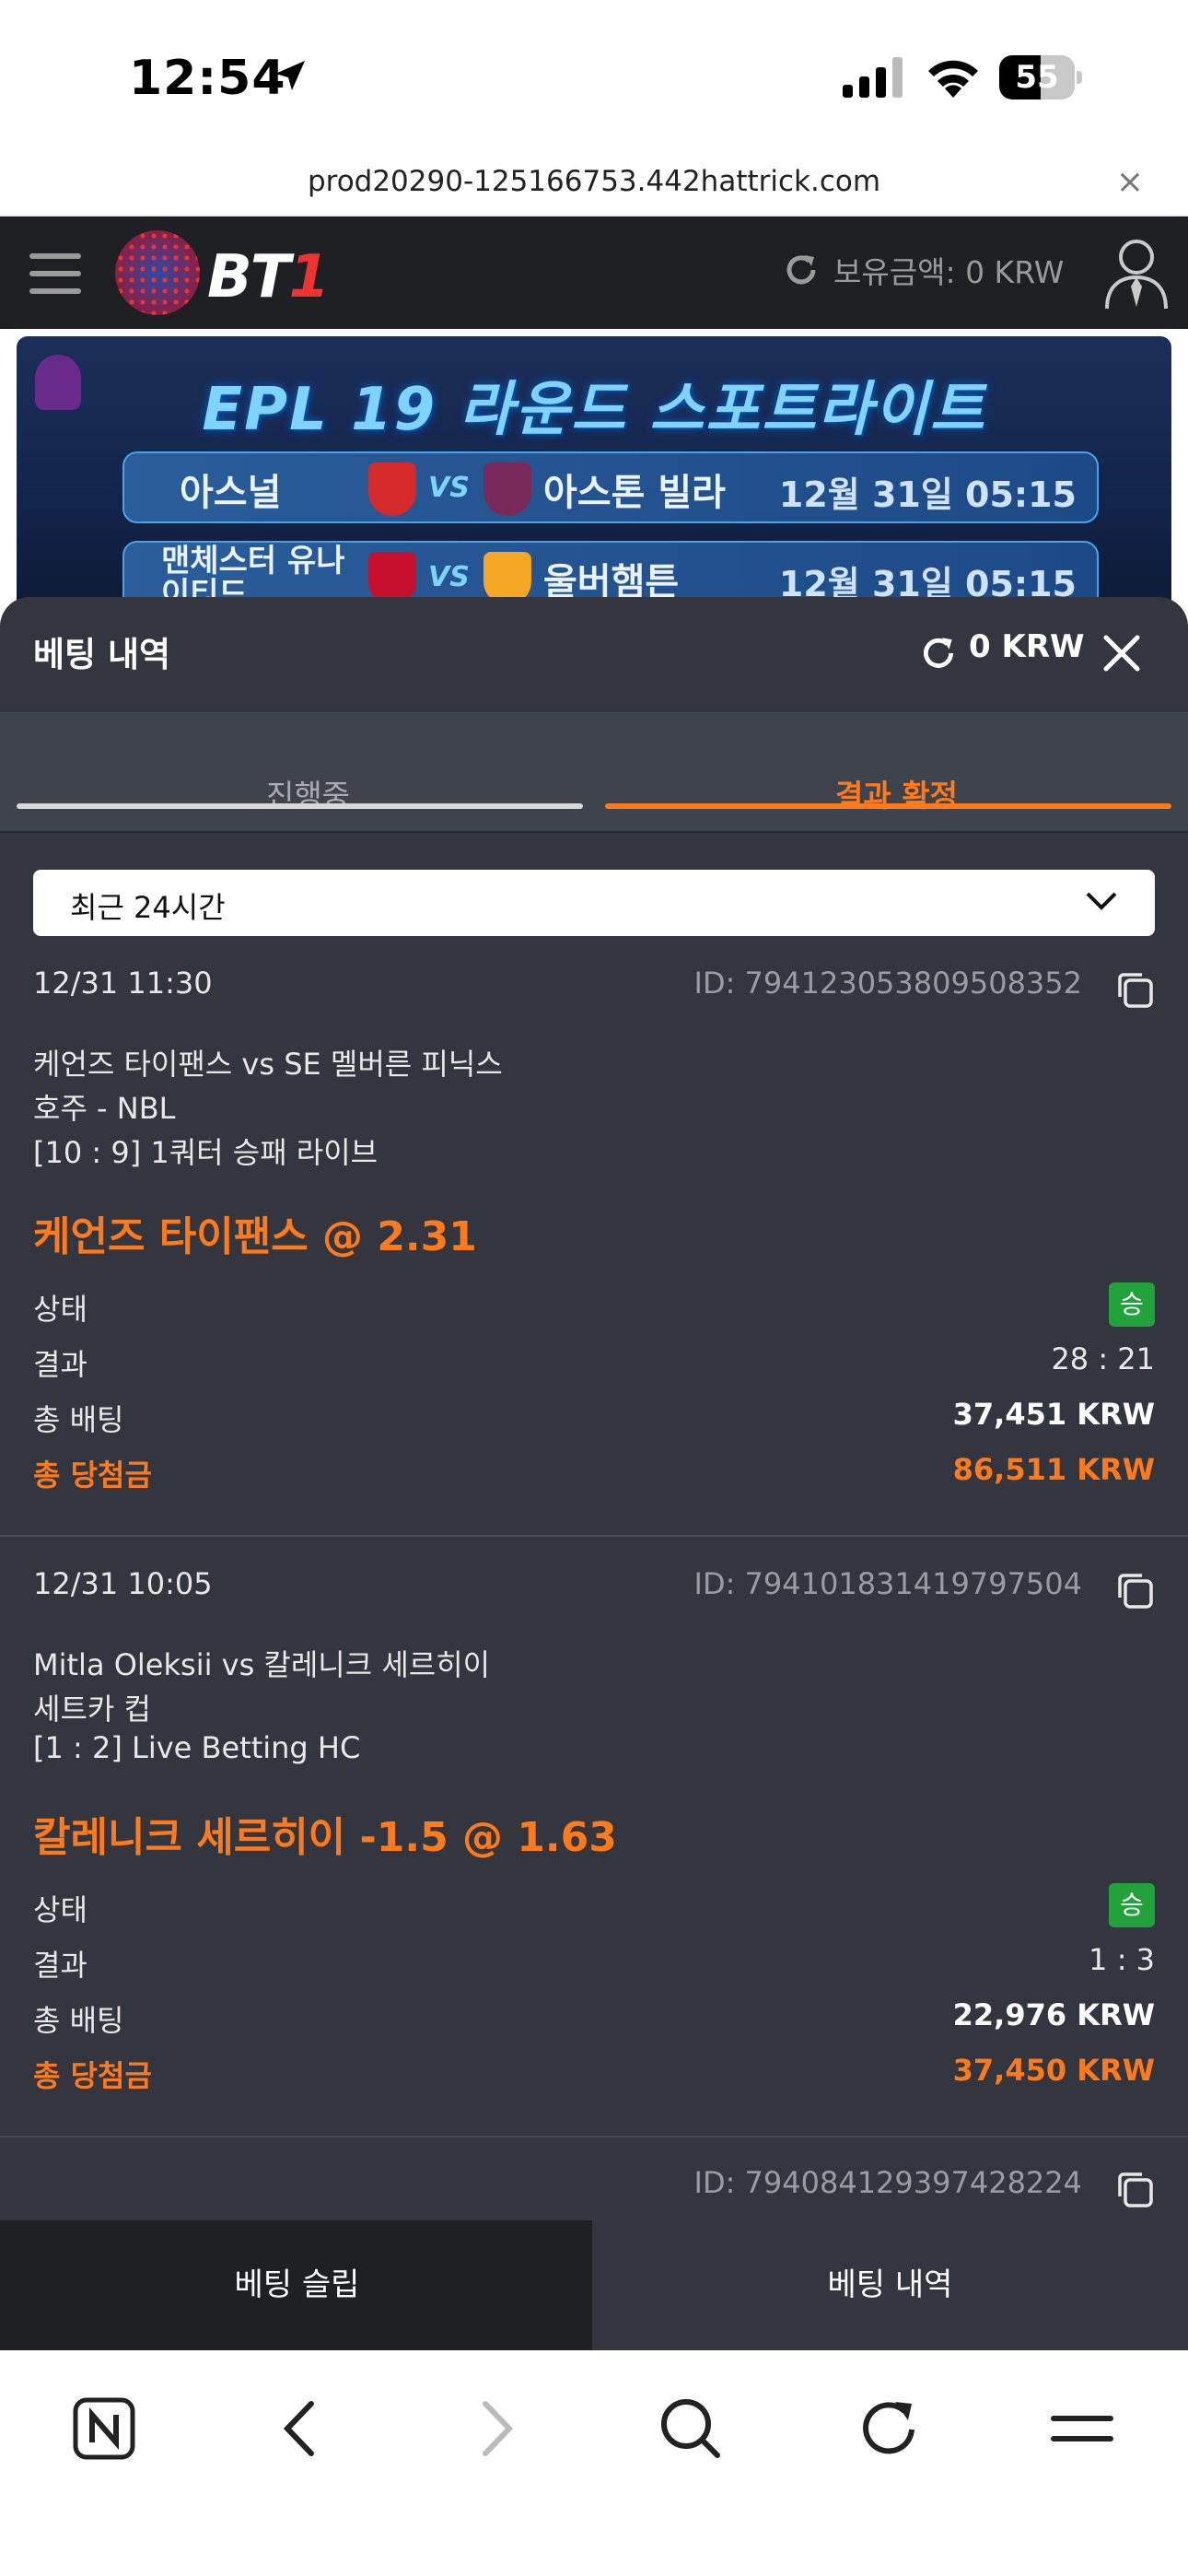  I want to click on bet-date: 12/31 11:30, so click(123, 983).